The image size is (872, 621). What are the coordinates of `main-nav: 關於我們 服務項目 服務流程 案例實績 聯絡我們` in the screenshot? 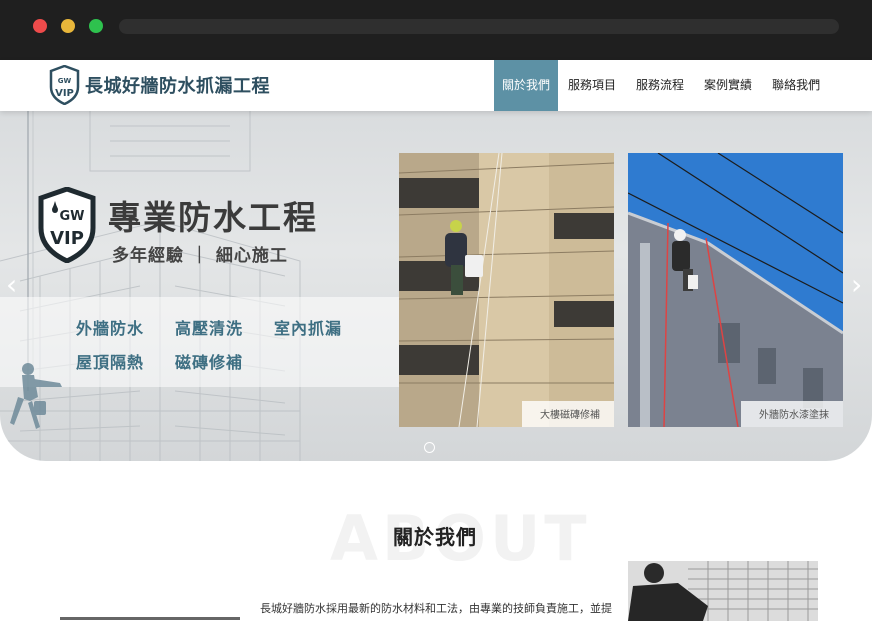 It's located at (662, 85).